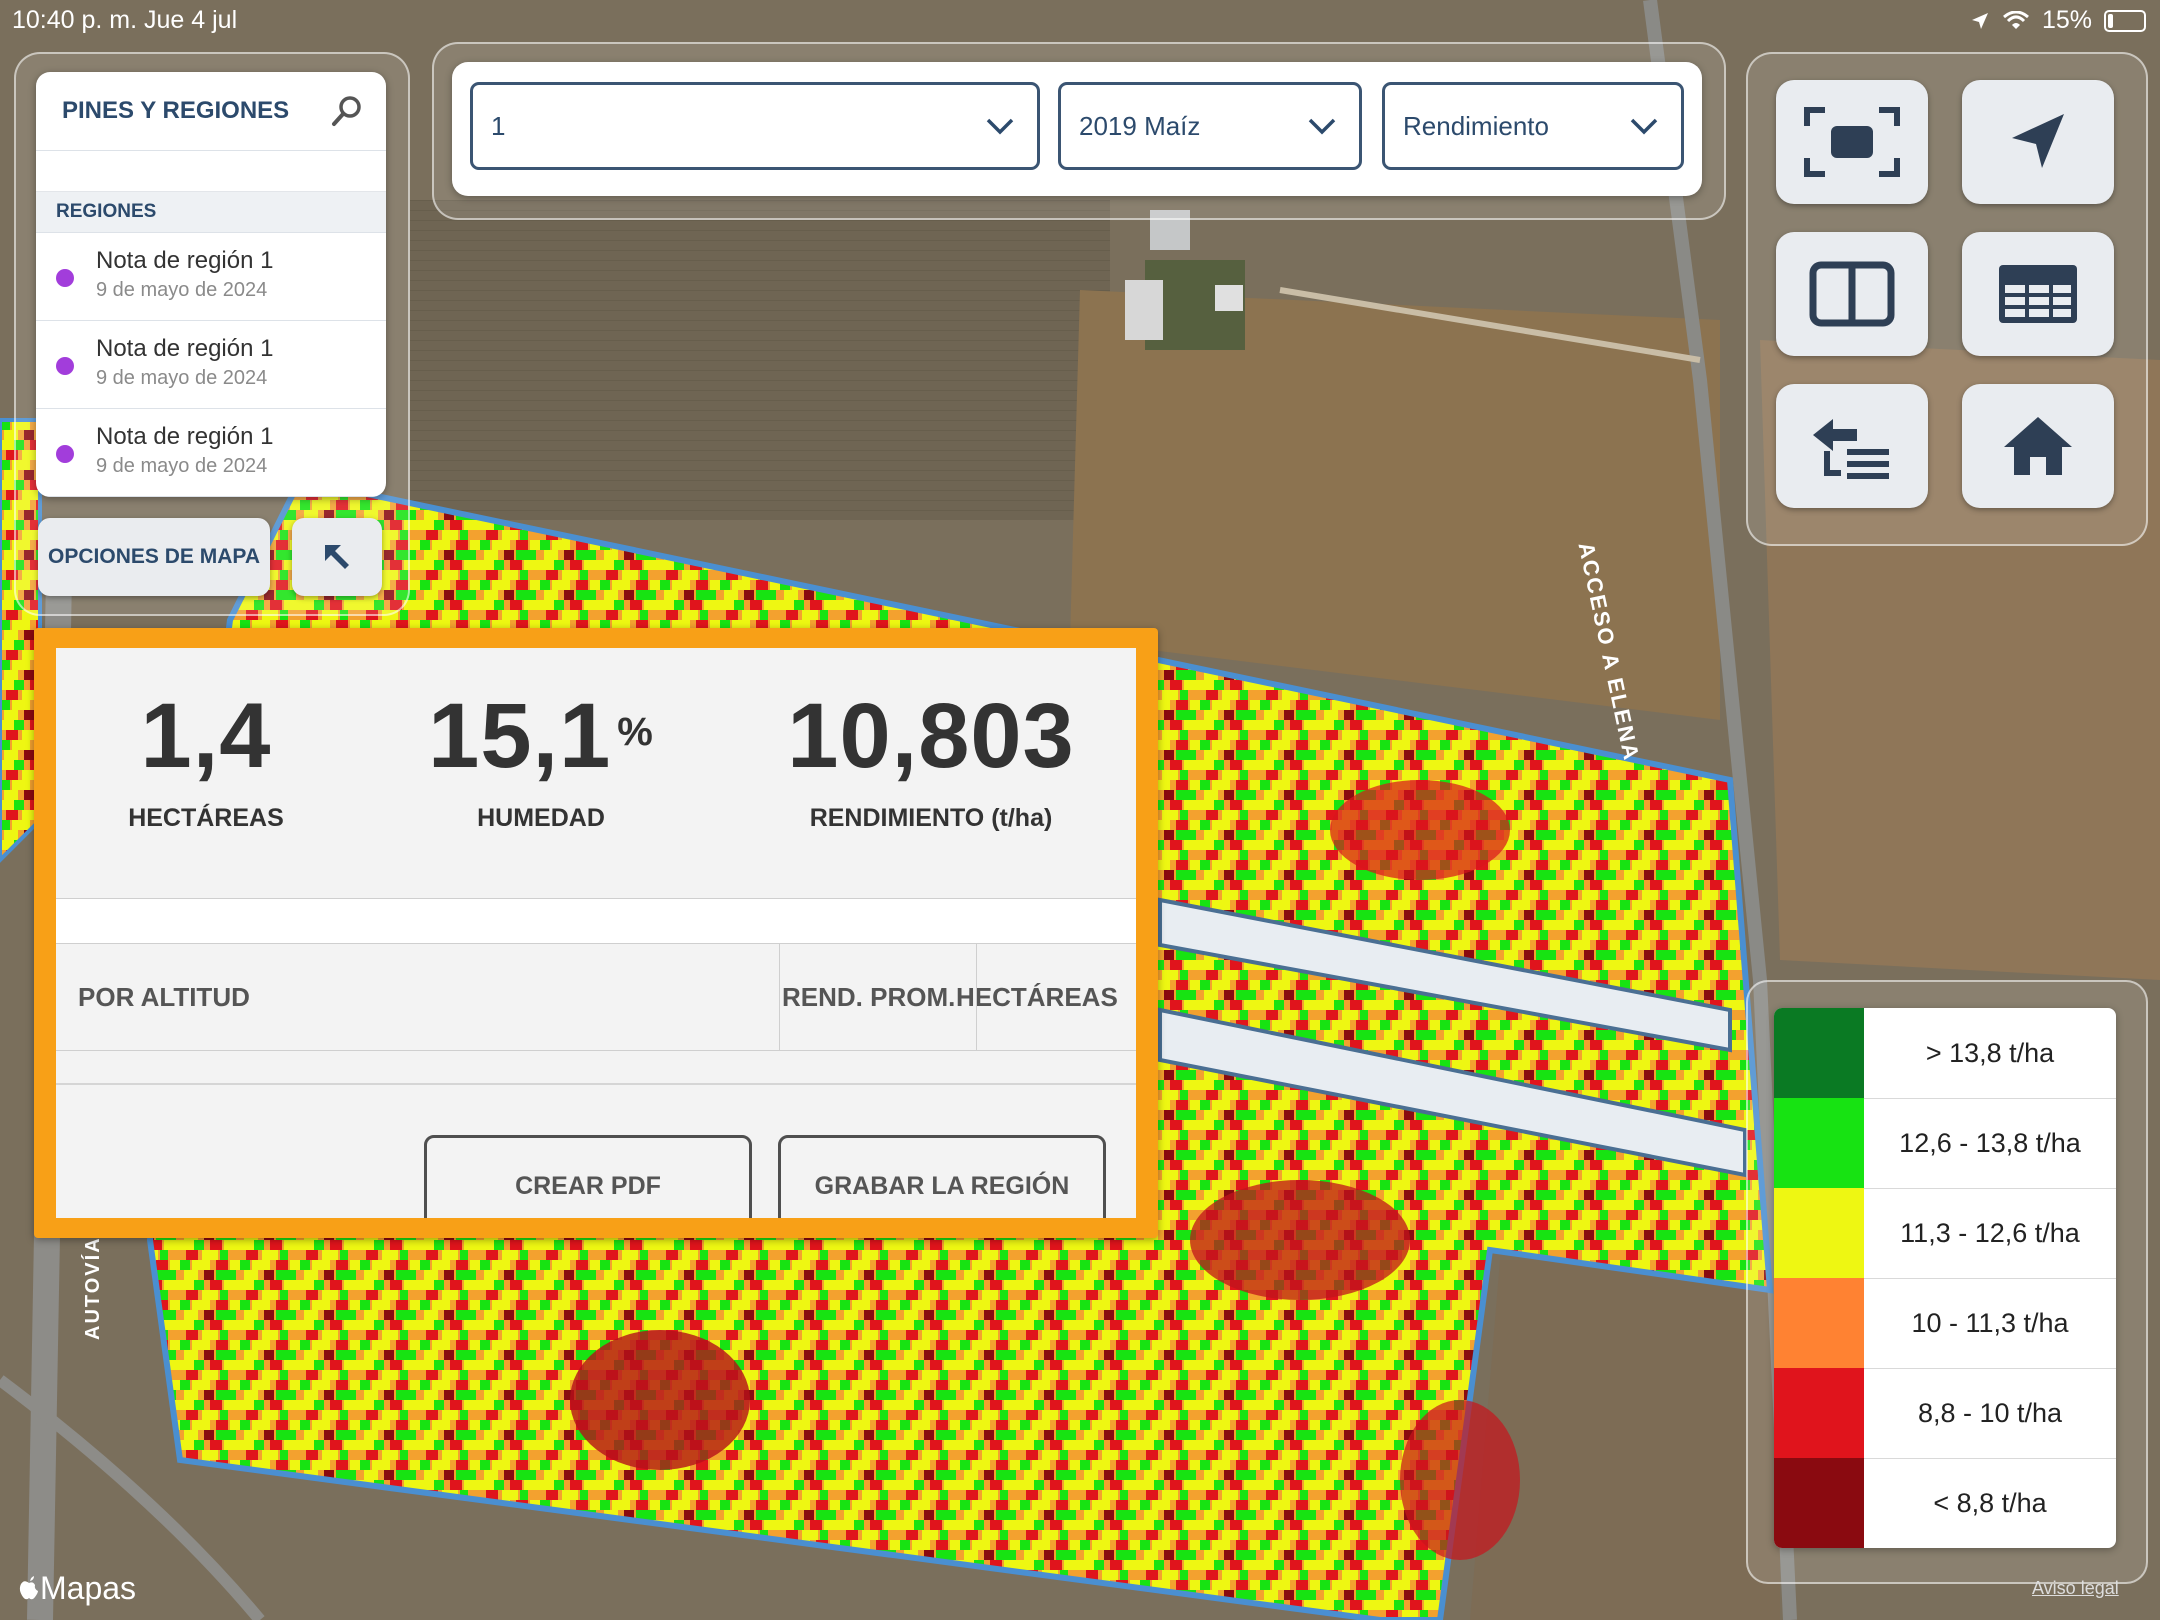  Describe the element at coordinates (1990, 1052) in the screenshot. I see `legend-label: > 13,8 t/ha` at that location.